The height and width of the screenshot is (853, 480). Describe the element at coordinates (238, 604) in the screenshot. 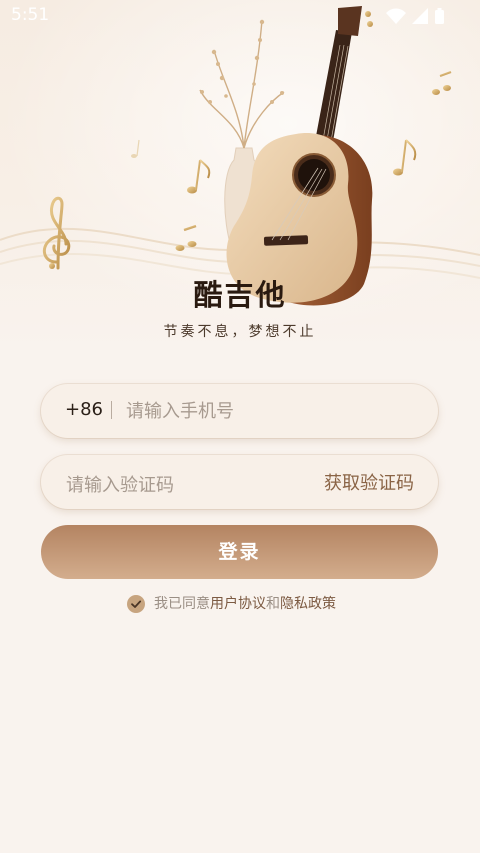

I see `user-agreement-link: 用户协议` at that location.